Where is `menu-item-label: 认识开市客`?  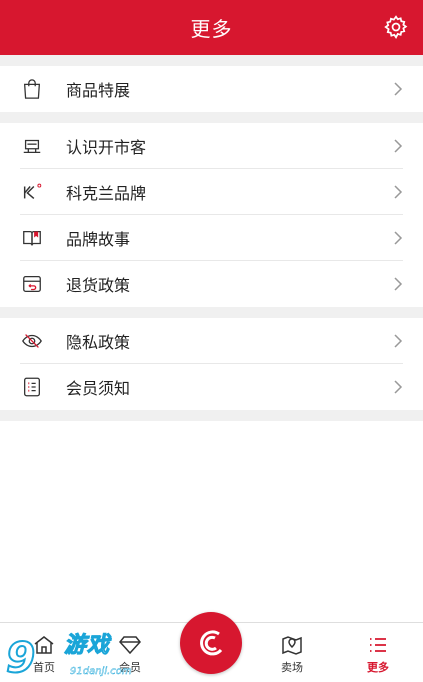
menu-item-label: 认识开市客 is located at coordinates (106, 147).